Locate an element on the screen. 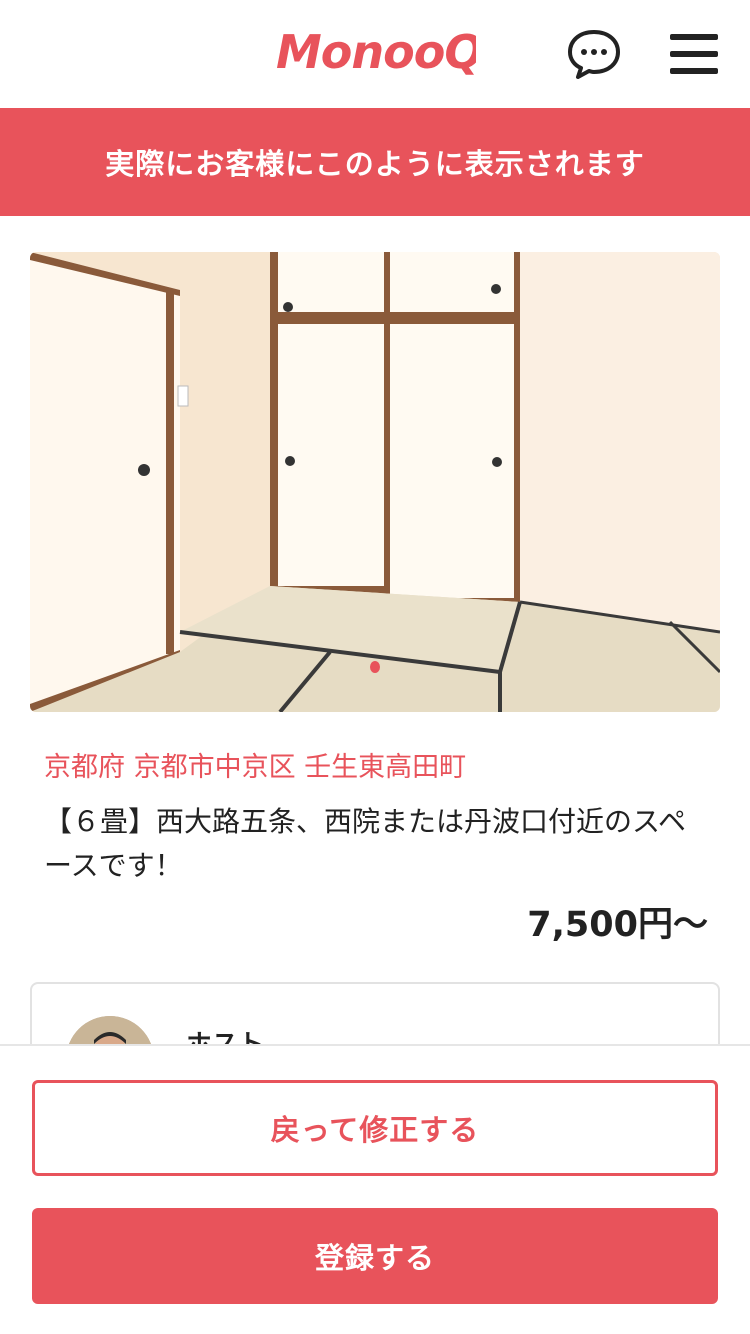 Image resolution: width=750 pixels, height=1334 pixels. register-label: 登録する is located at coordinates (374, 1258).